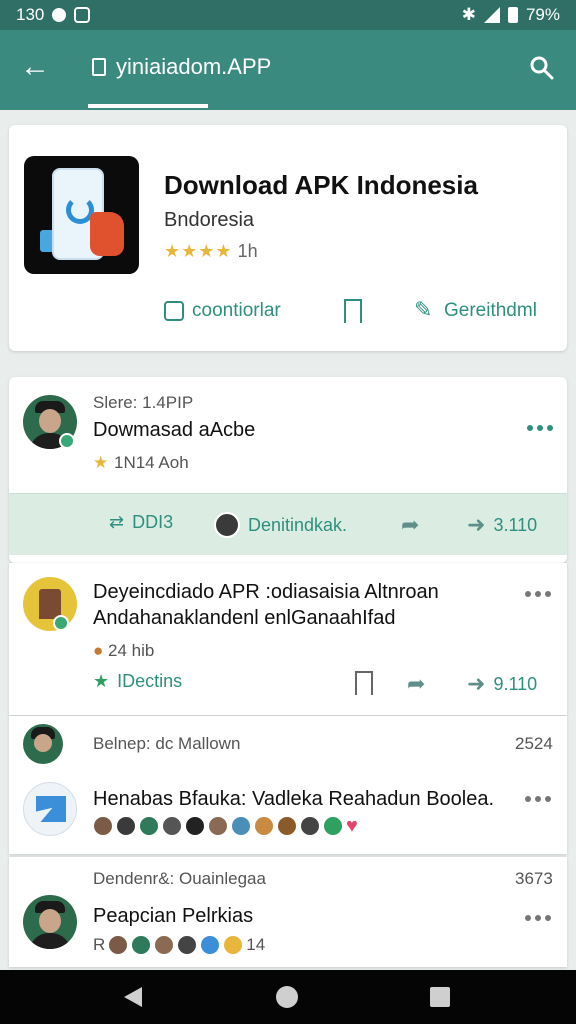 This screenshot has width=576, height=1024. Describe the element at coordinates (266, 592) in the screenshot. I see `post-title-line1: Deyeincdiado APR :odiasaisia Altnroan` at that location.